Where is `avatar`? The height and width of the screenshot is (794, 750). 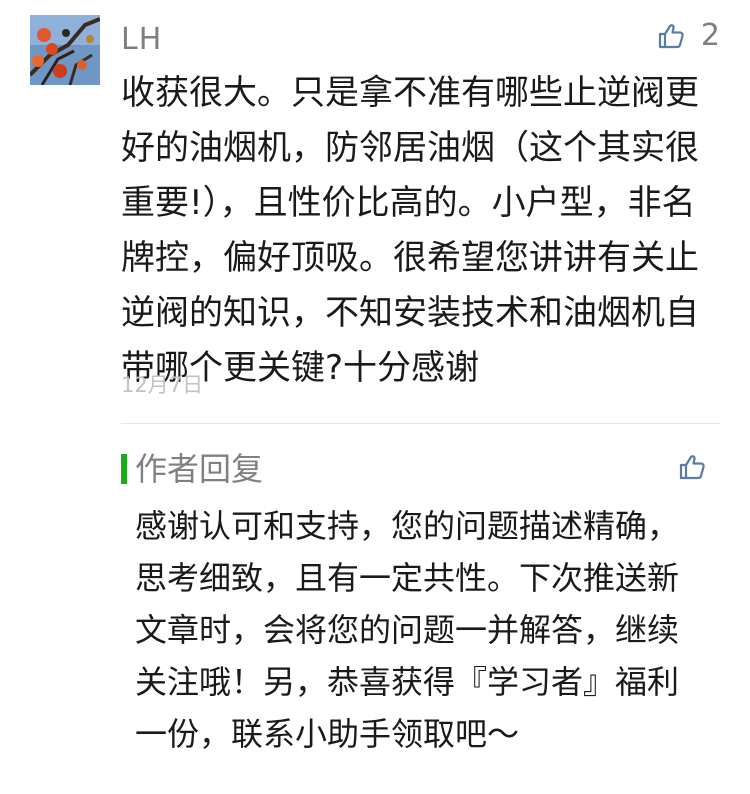
avatar is located at coordinates (65, 50).